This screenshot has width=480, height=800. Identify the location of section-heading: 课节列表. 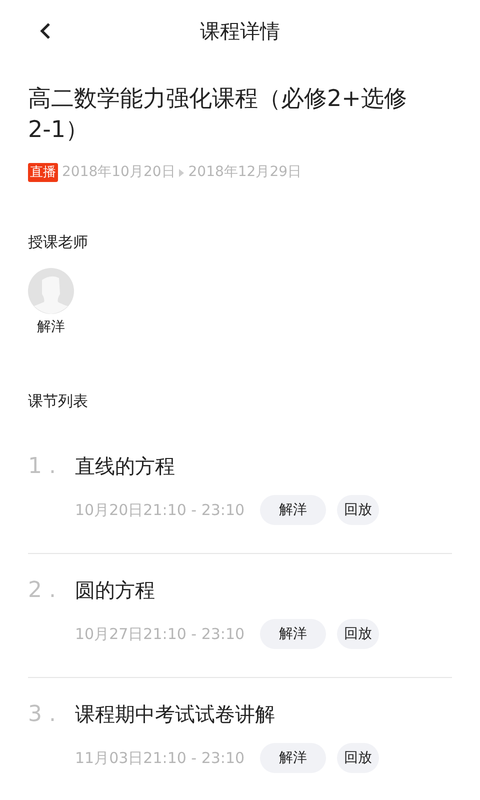
(58, 401).